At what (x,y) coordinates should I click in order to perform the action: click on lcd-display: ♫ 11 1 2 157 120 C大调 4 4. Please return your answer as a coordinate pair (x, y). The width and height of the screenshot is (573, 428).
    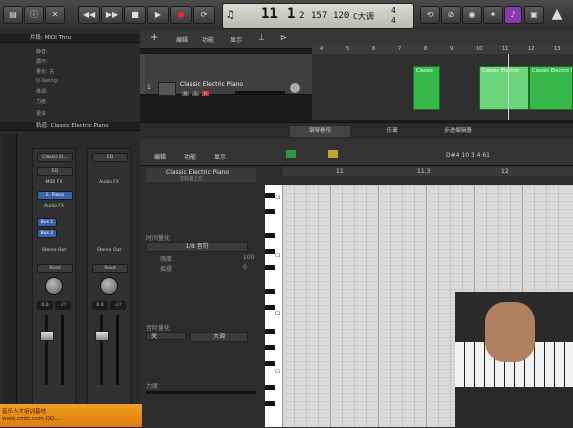
    Looking at the image, I should click on (318, 16).